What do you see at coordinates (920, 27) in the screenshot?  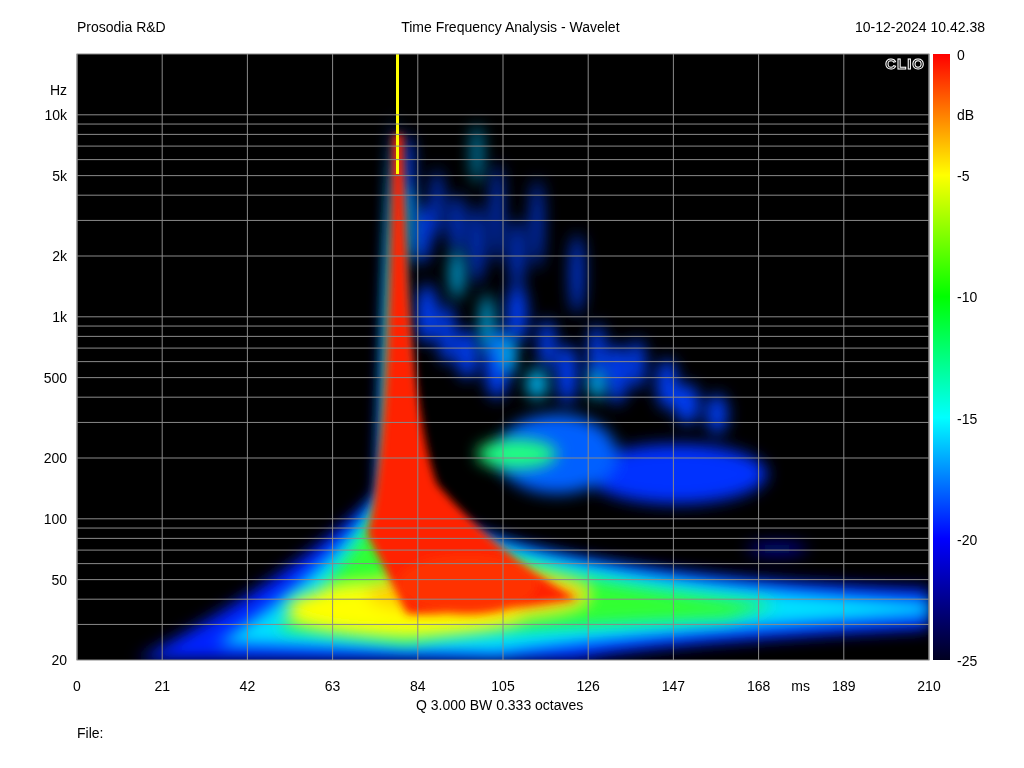 I see `timestamp: 10-12-2024 10.42.38` at bounding box center [920, 27].